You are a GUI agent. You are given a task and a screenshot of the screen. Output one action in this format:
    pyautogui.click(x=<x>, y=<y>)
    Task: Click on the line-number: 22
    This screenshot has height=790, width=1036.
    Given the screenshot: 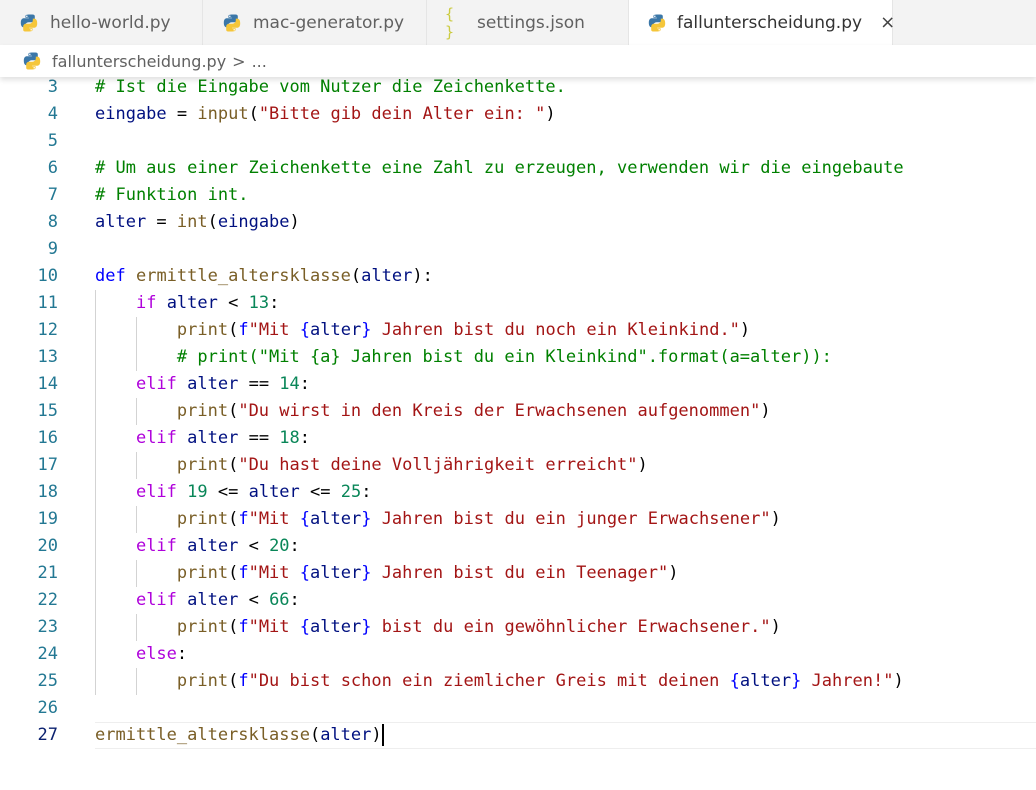 What is the action you would take?
    pyautogui.click(x=47, y=600)
    